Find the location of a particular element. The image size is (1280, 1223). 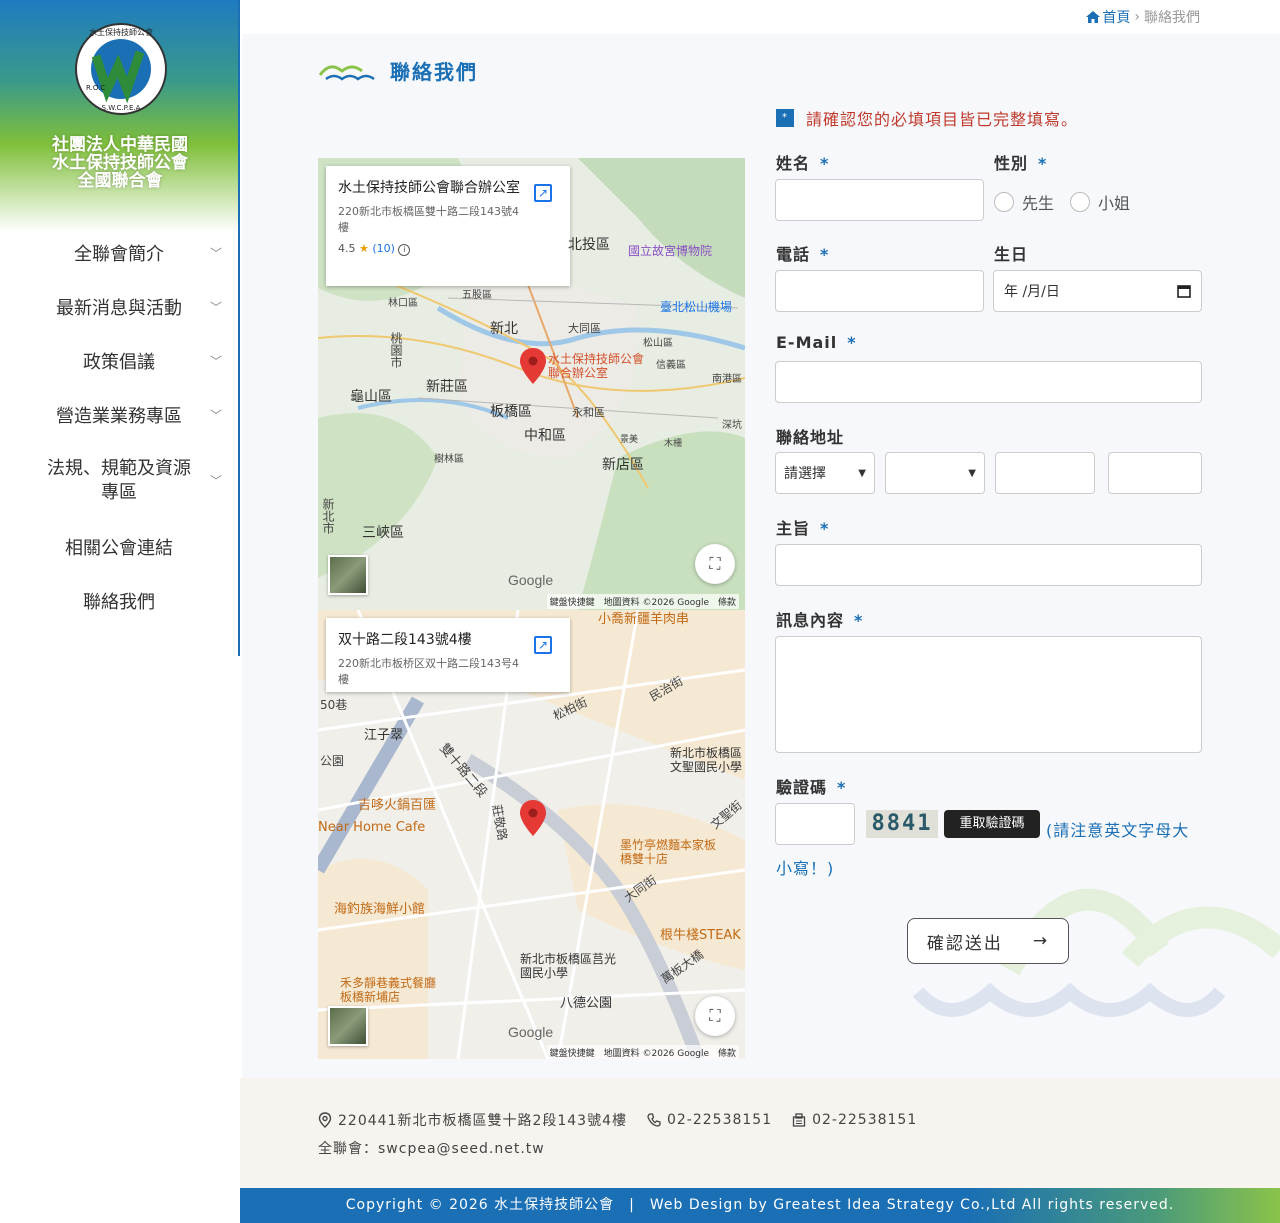

nav-label: 最新消息與活動 is located at coordinates (119, 308).